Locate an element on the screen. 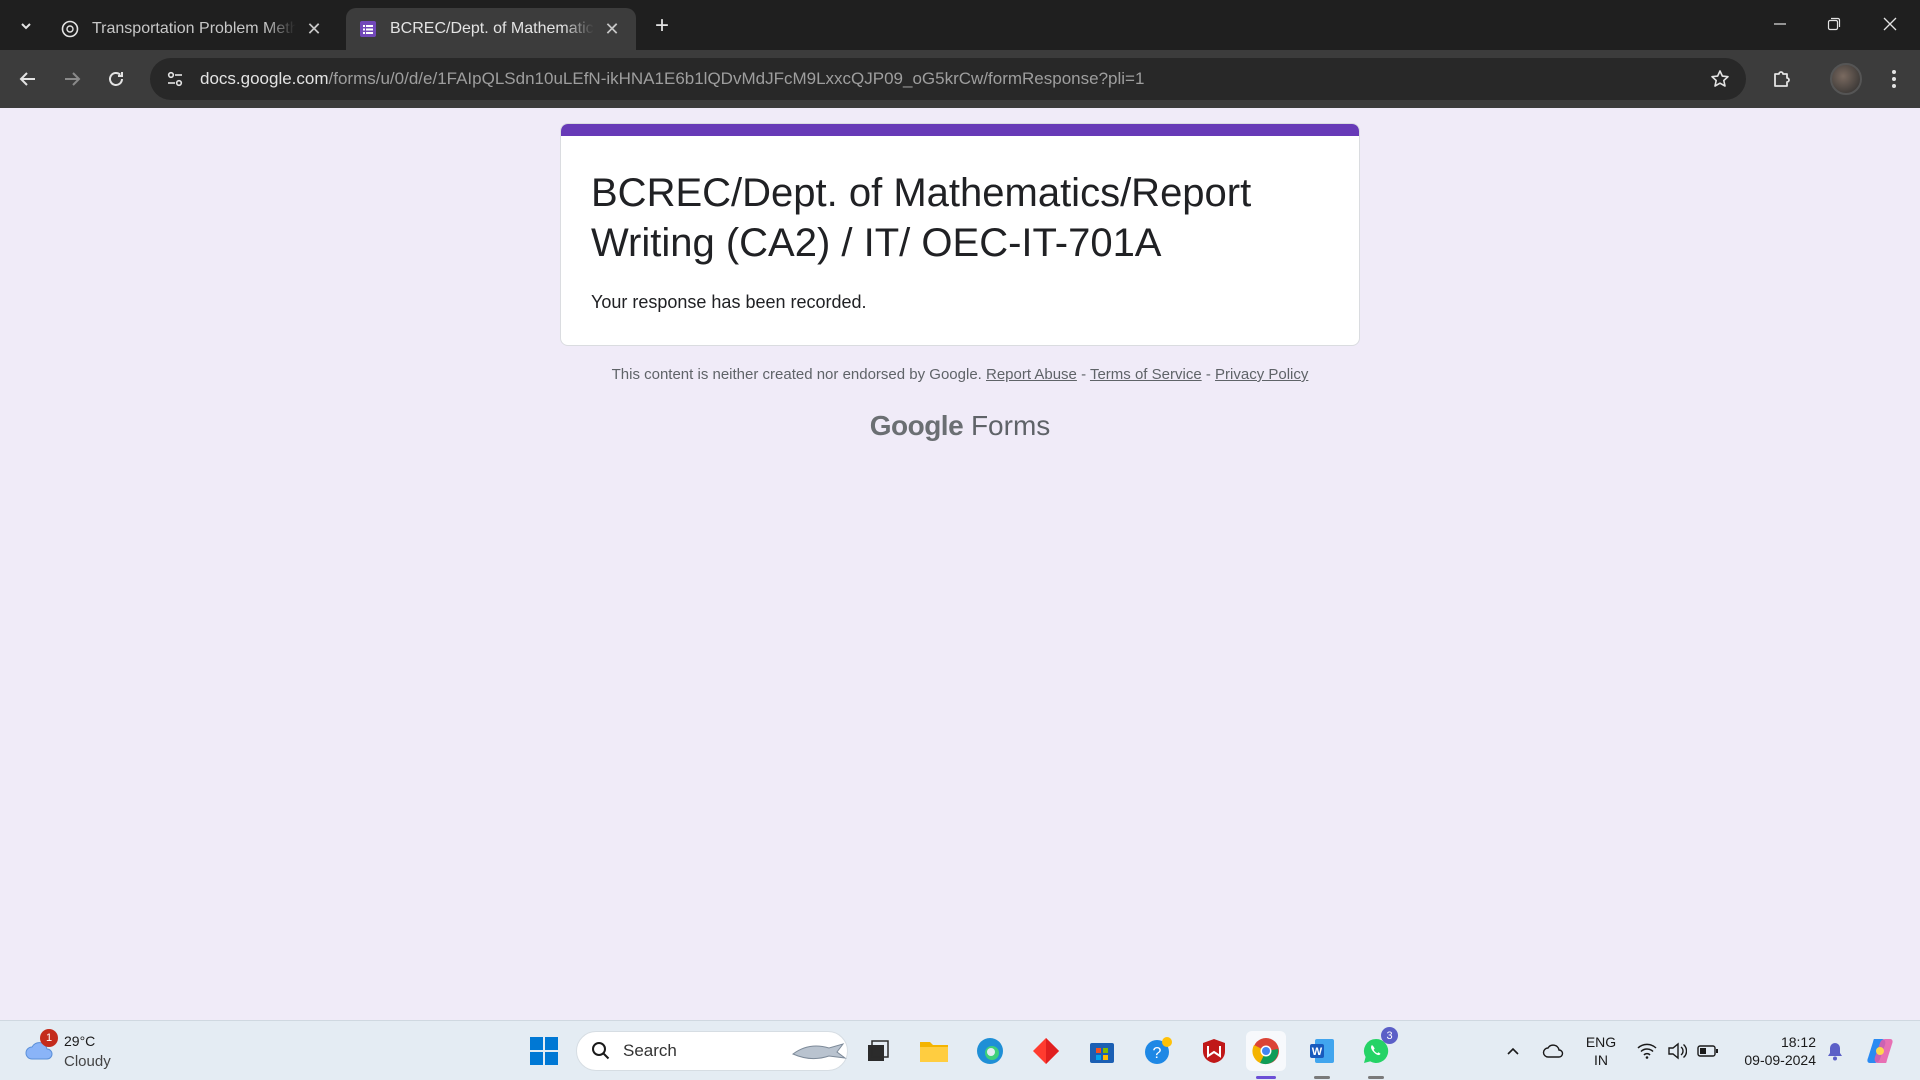 This screenshot has width=1920, height=1080. search-highlight-icon is located at coordinates (819, 1051).